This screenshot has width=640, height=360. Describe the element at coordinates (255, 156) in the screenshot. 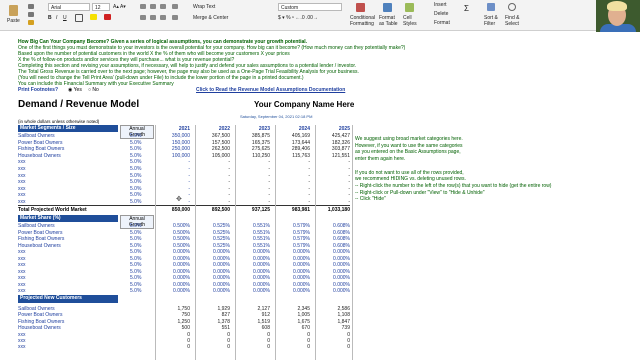

I see `cell-value: 110,250` at that location.